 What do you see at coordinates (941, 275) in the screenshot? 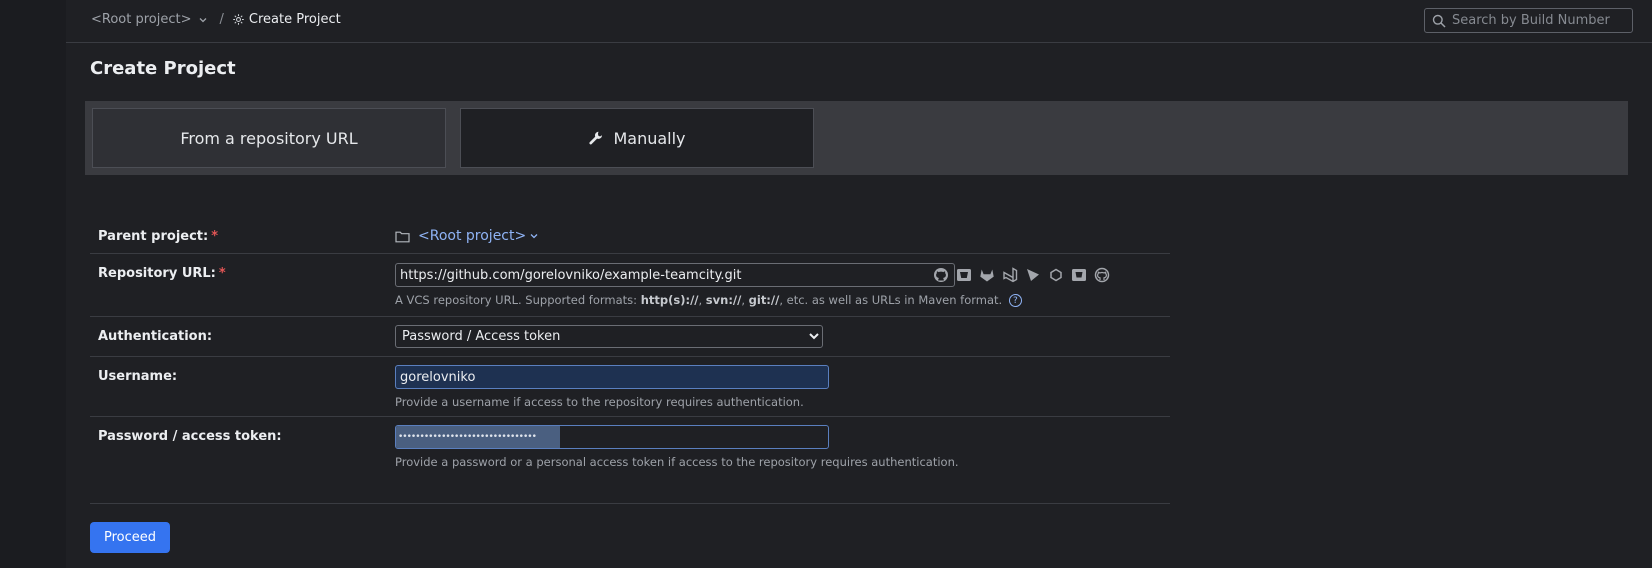
I see `github-icon` at bounding box center [941, 275].